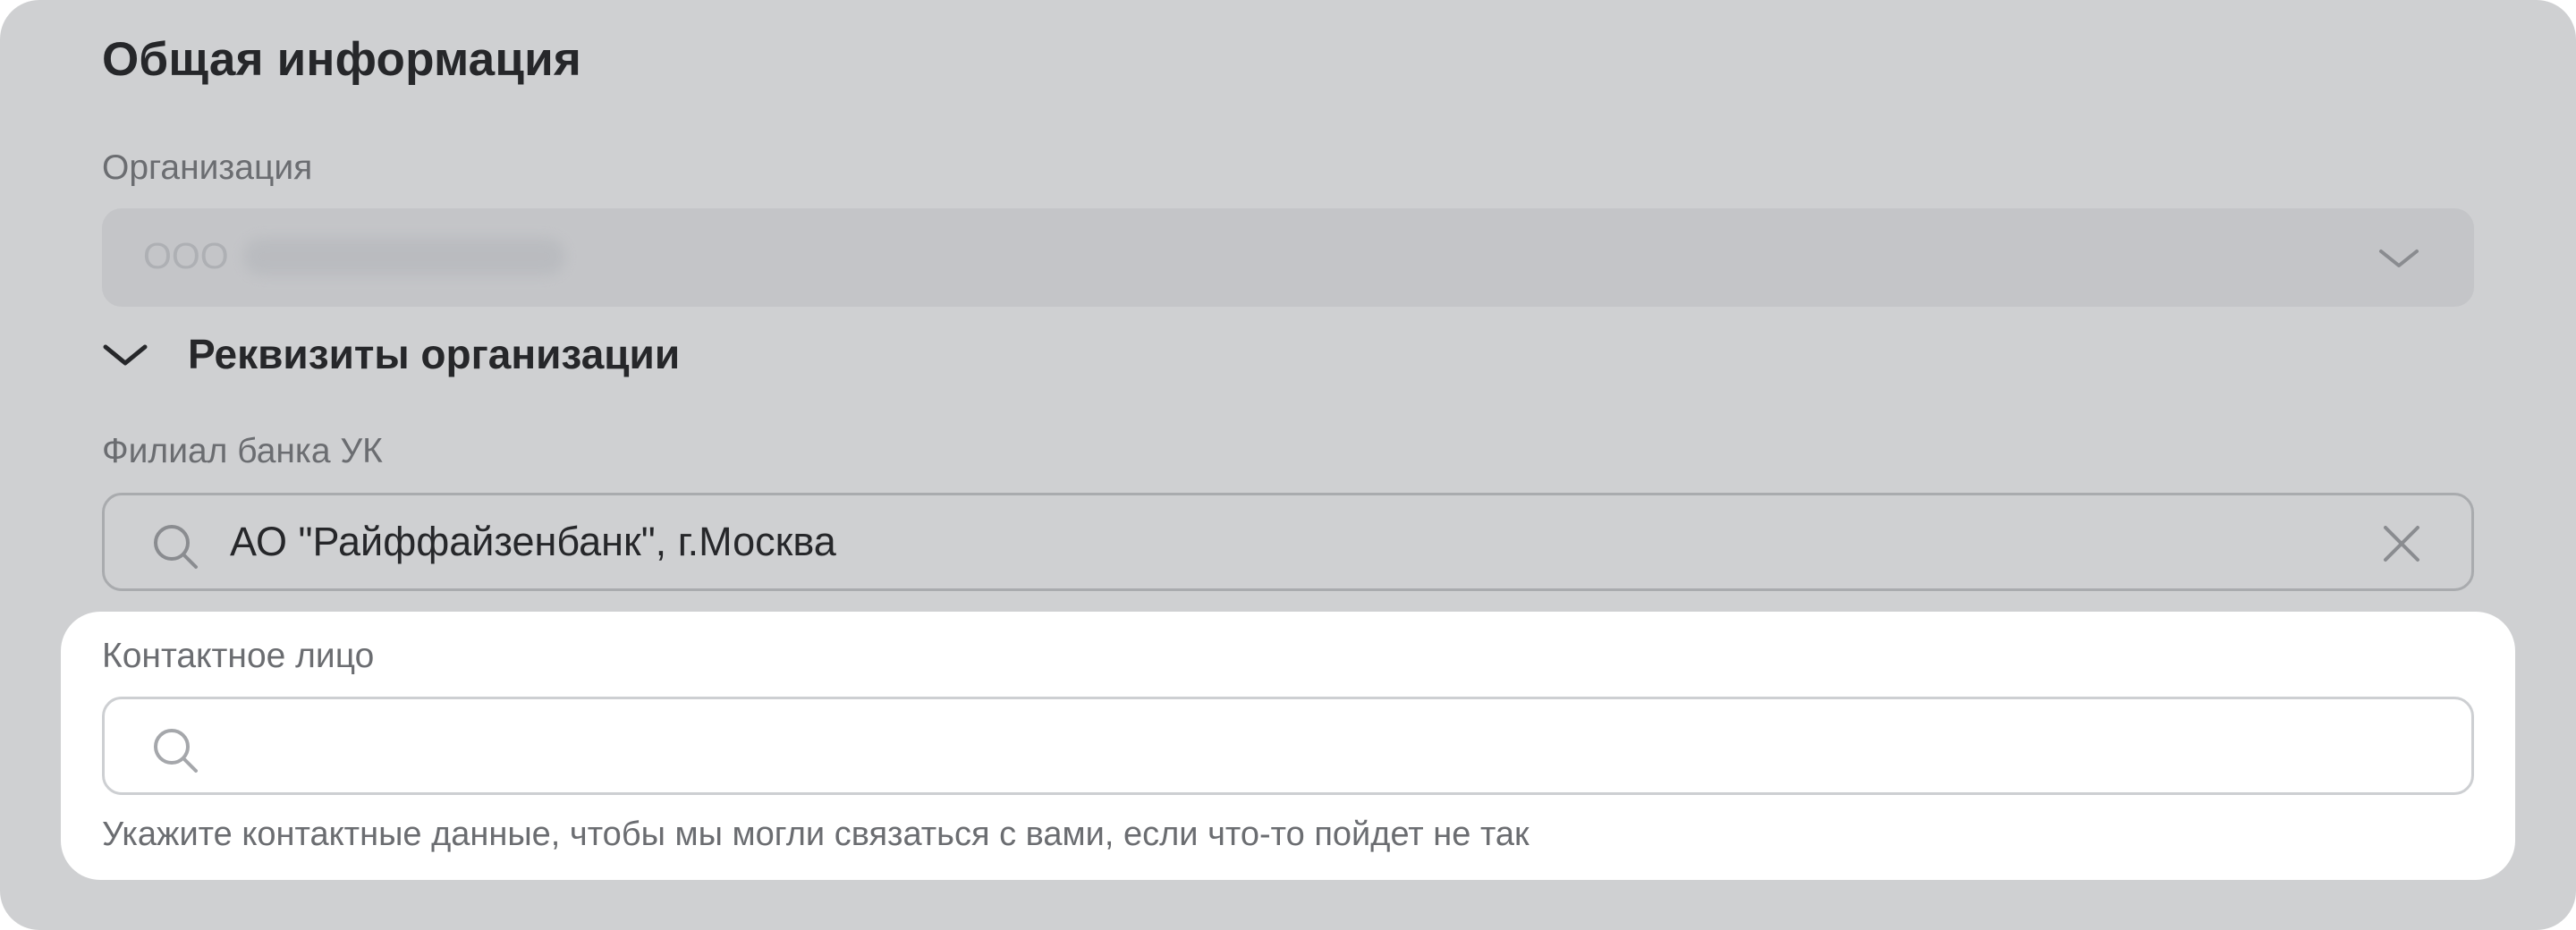 This screenshot has width=2576, height=930. I want to click on organization-label: Организация, so click(207, 167).